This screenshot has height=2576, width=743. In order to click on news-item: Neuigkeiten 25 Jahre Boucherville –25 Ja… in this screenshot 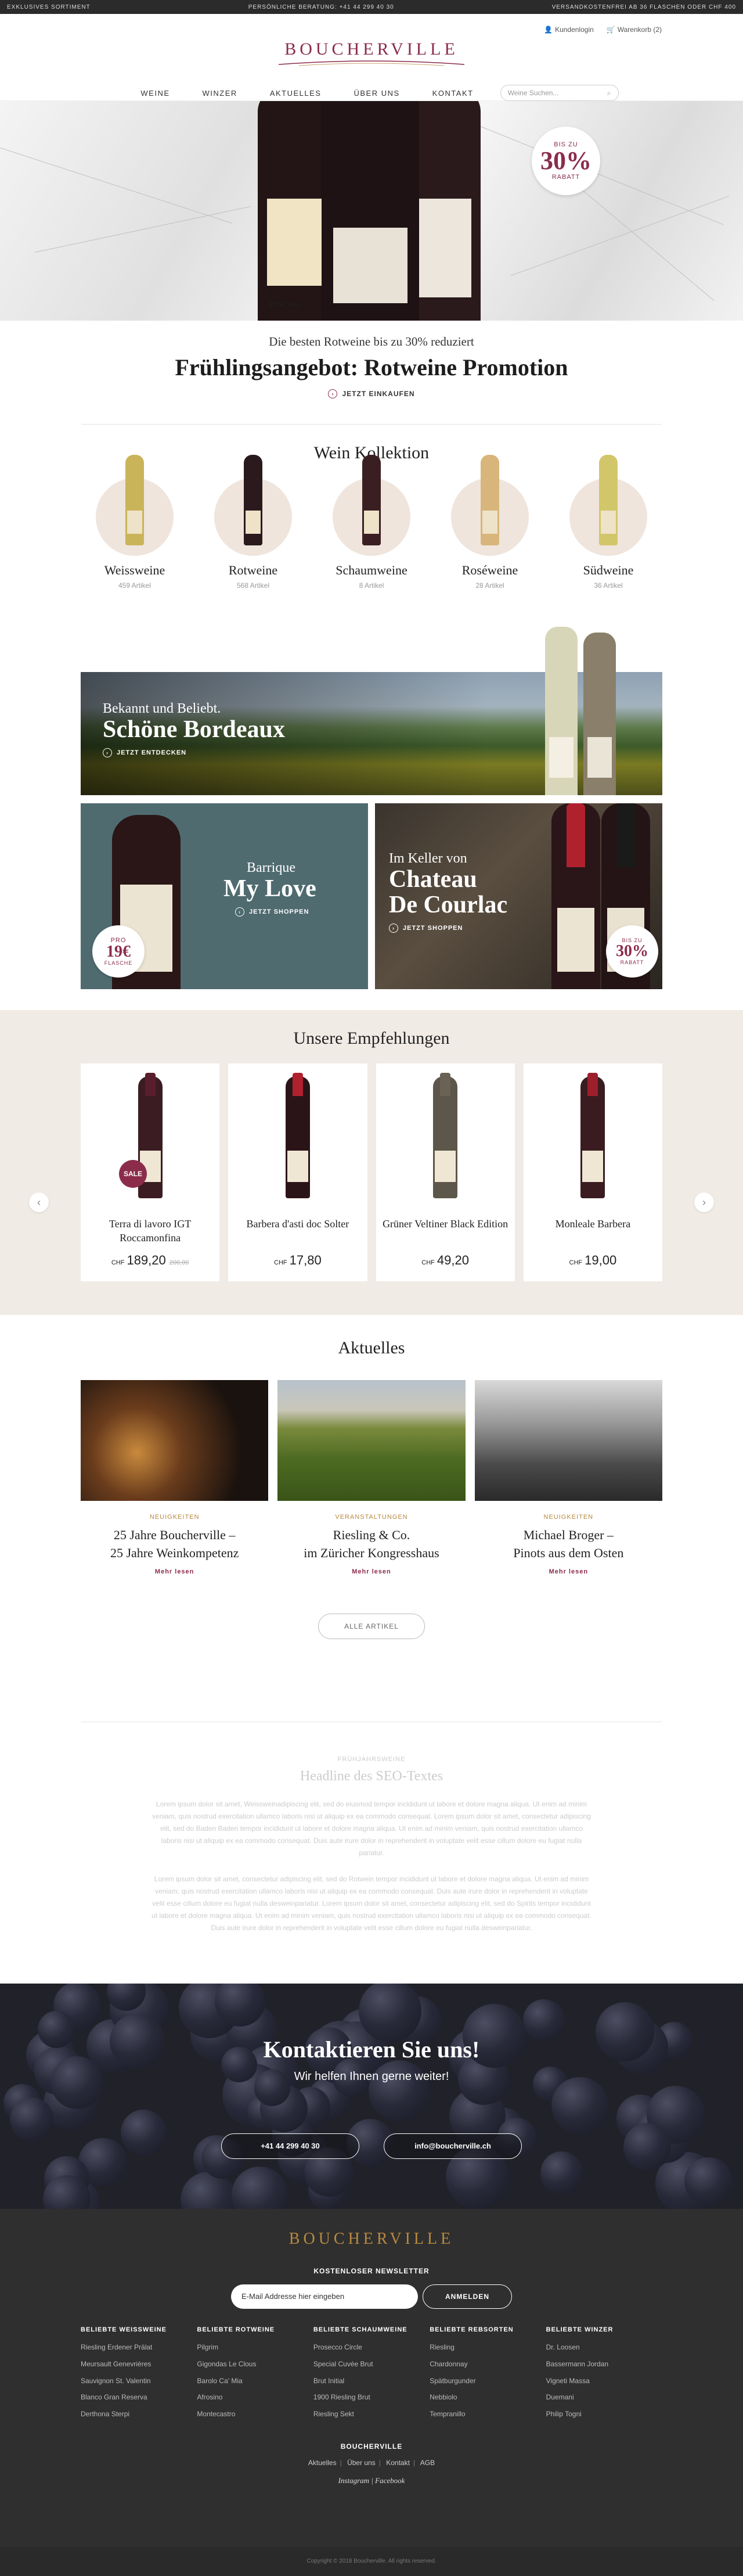, I will do `click(175, 1477)`.